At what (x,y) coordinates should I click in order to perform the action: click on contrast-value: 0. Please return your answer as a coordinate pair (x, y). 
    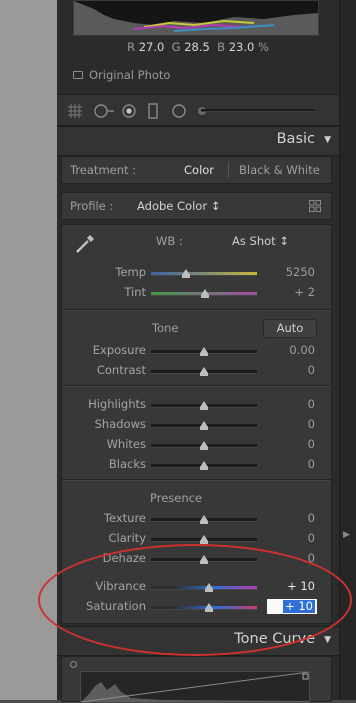
    Looking at the image, I should click on (311, 370).